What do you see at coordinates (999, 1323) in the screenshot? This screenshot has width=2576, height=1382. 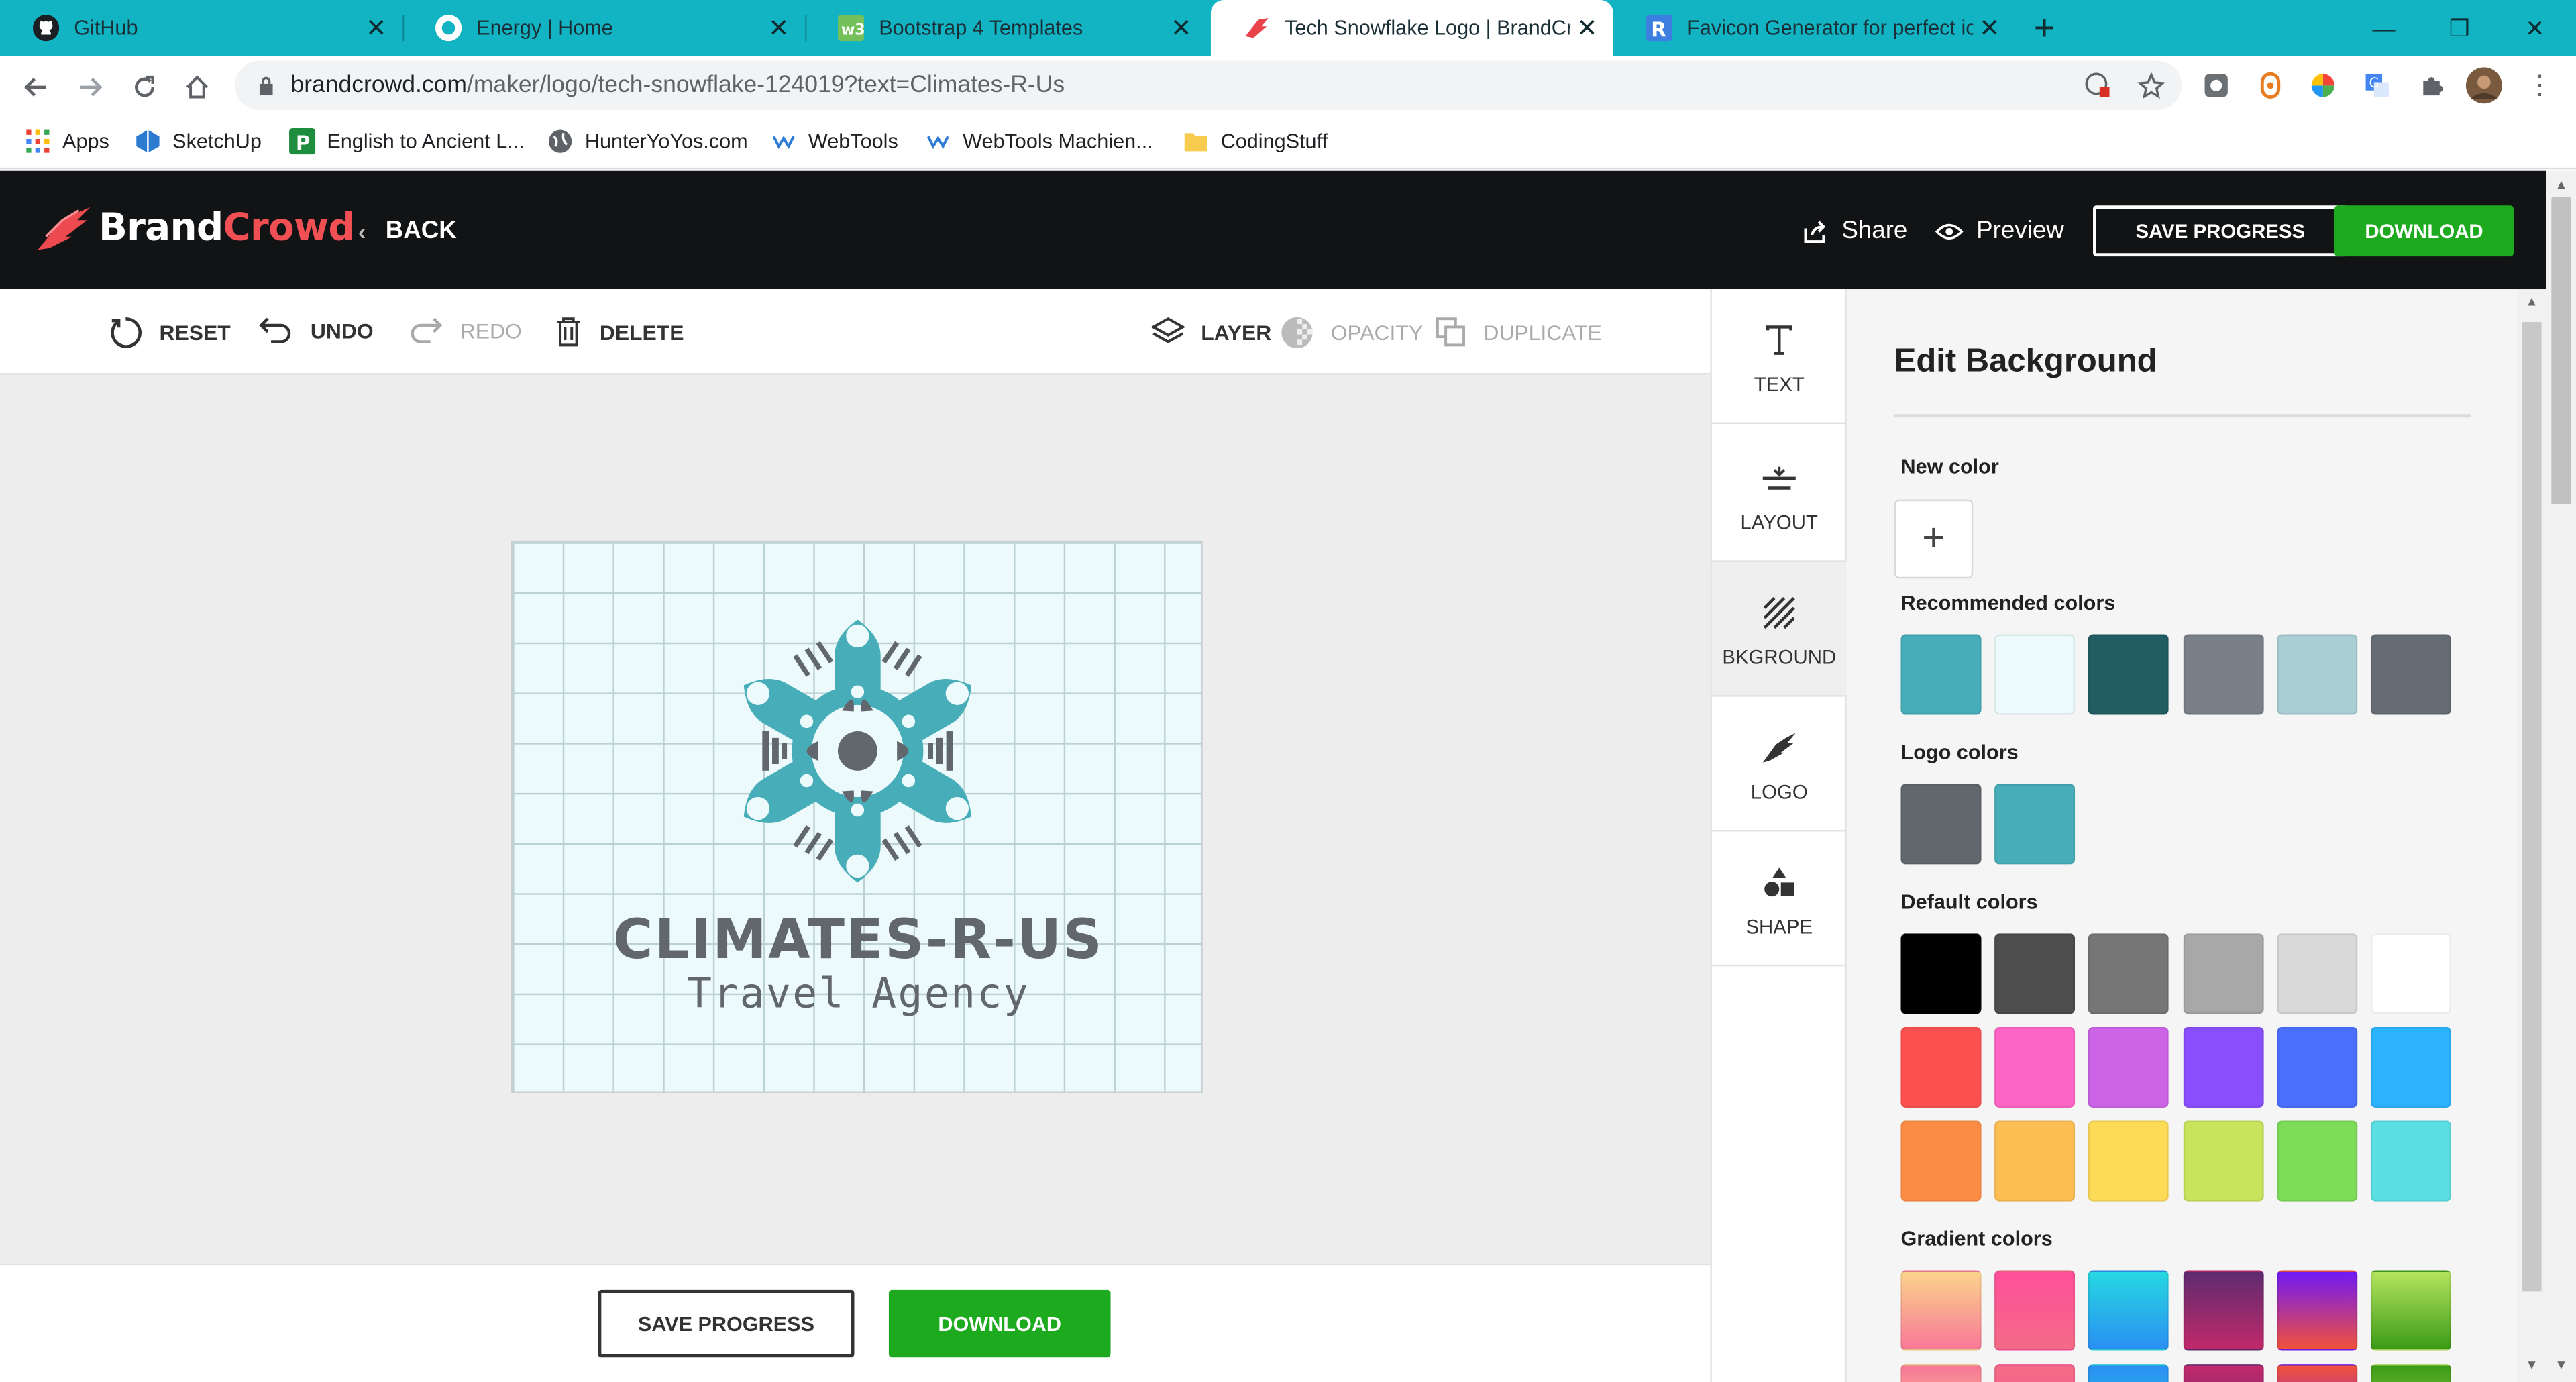 I see `download-button-bottom: DOWNLOAD` at bounding box center [999, 1323].